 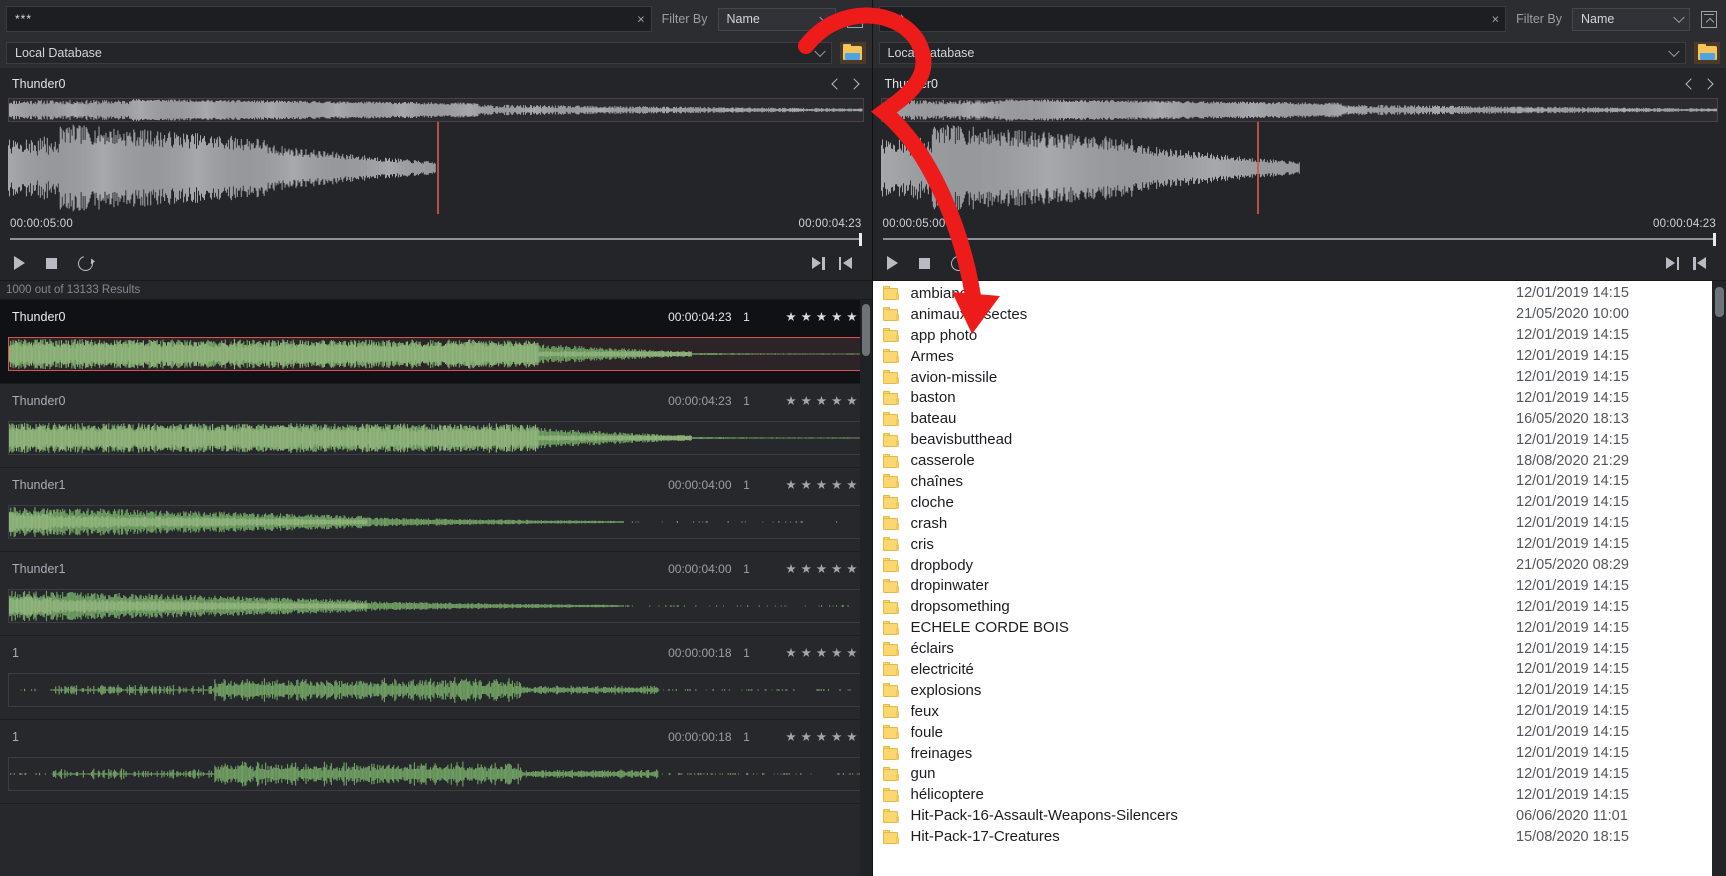 I want to click on folder-scrollbar, so click(x=1719, y=578).